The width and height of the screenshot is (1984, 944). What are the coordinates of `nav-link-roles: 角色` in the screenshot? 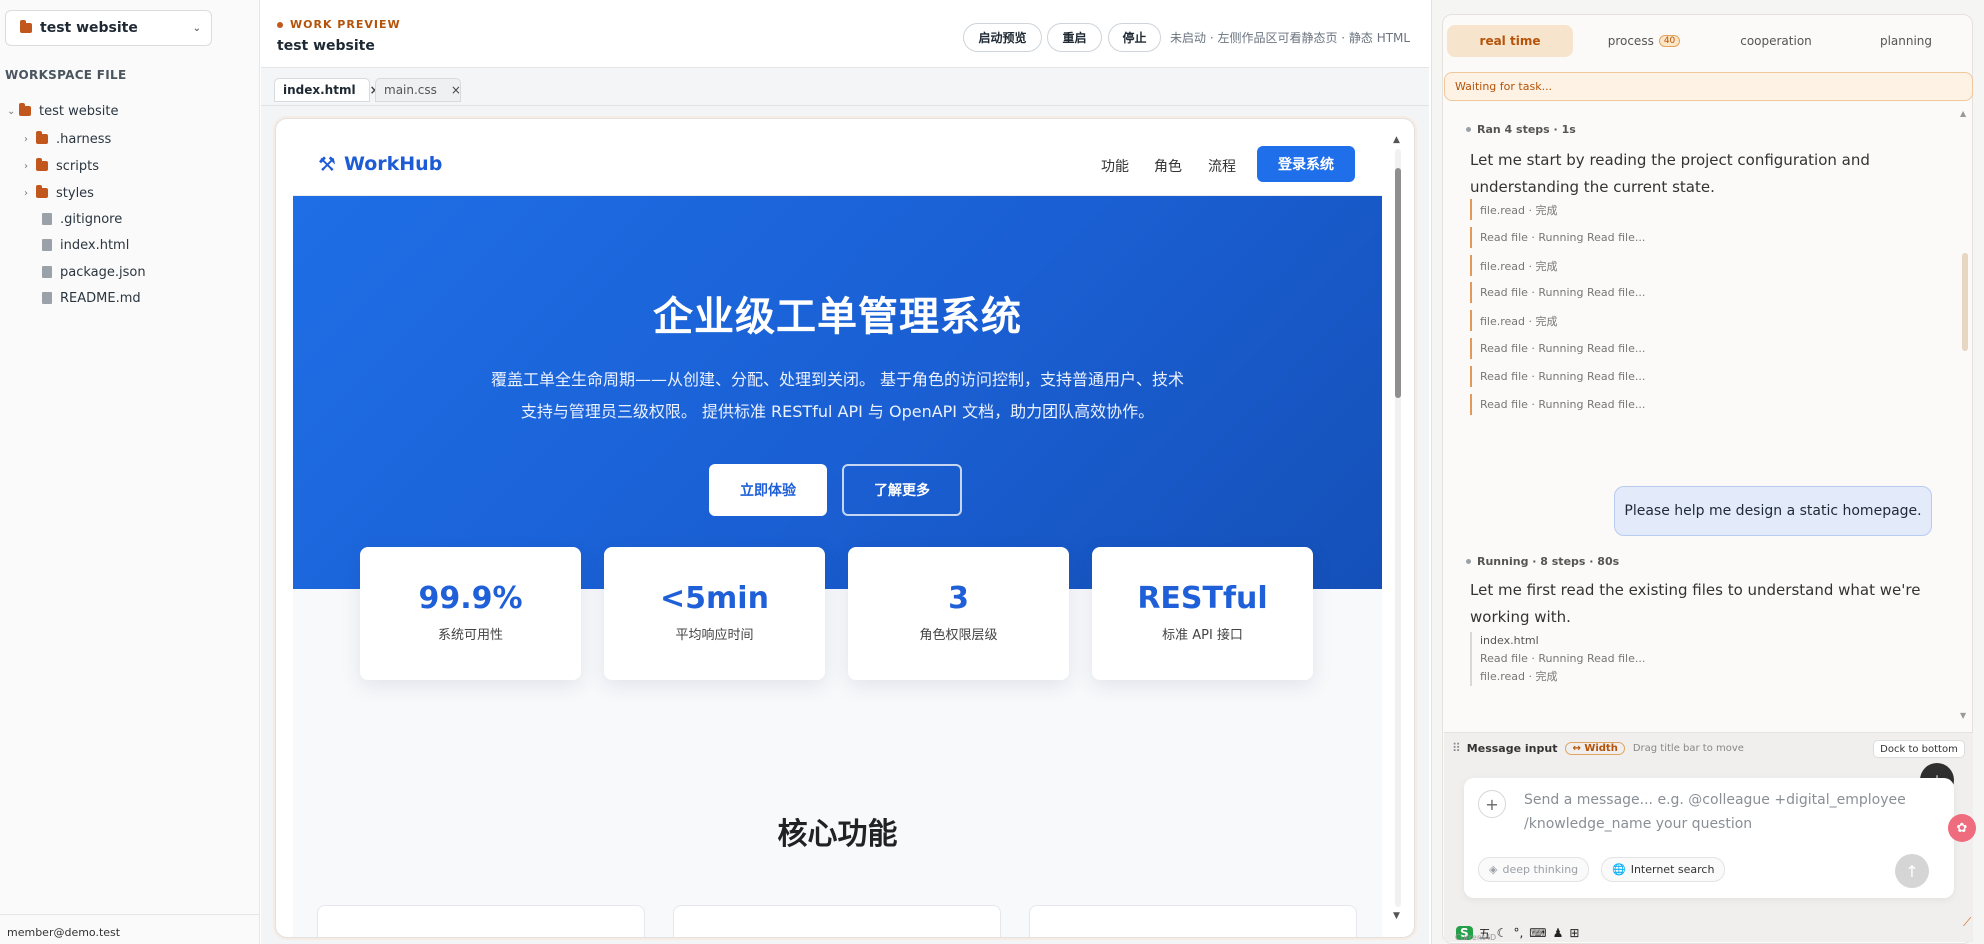 It's located at (1168, 166).